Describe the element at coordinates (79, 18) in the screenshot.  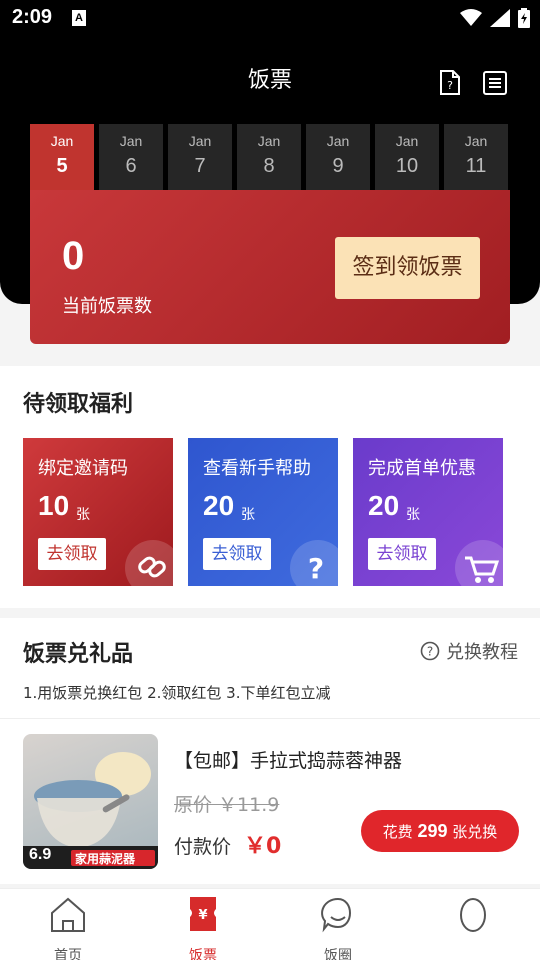
I see `status-indicator: A` at that location.